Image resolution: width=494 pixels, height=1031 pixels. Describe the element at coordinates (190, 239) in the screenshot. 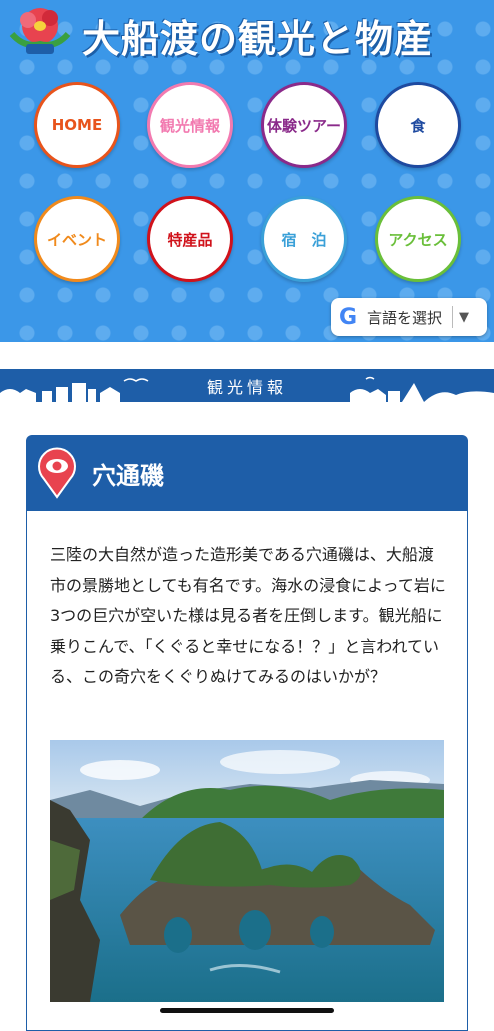

I see `nav-products-button: 特産品` at that location.